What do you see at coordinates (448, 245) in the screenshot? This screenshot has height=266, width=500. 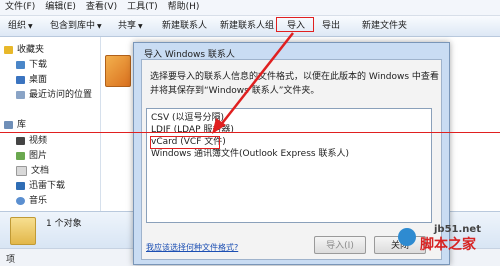 I see `watermark-name: 脚本之家` at bounding box center [448, 245].